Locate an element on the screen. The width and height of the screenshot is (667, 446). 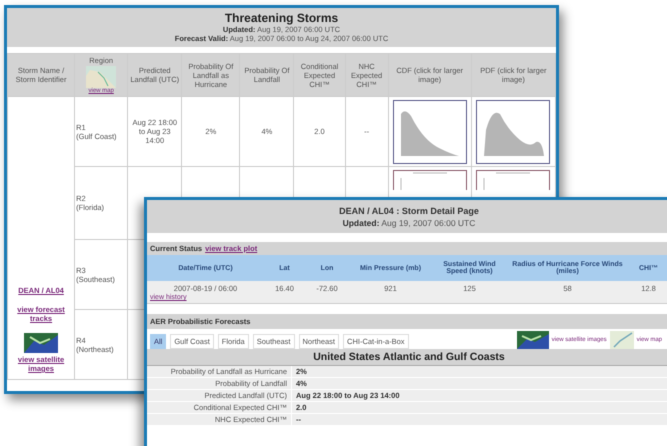
page-title: DEAN / AL04 : Storm Detail Page is located at coordinates (409, 211).